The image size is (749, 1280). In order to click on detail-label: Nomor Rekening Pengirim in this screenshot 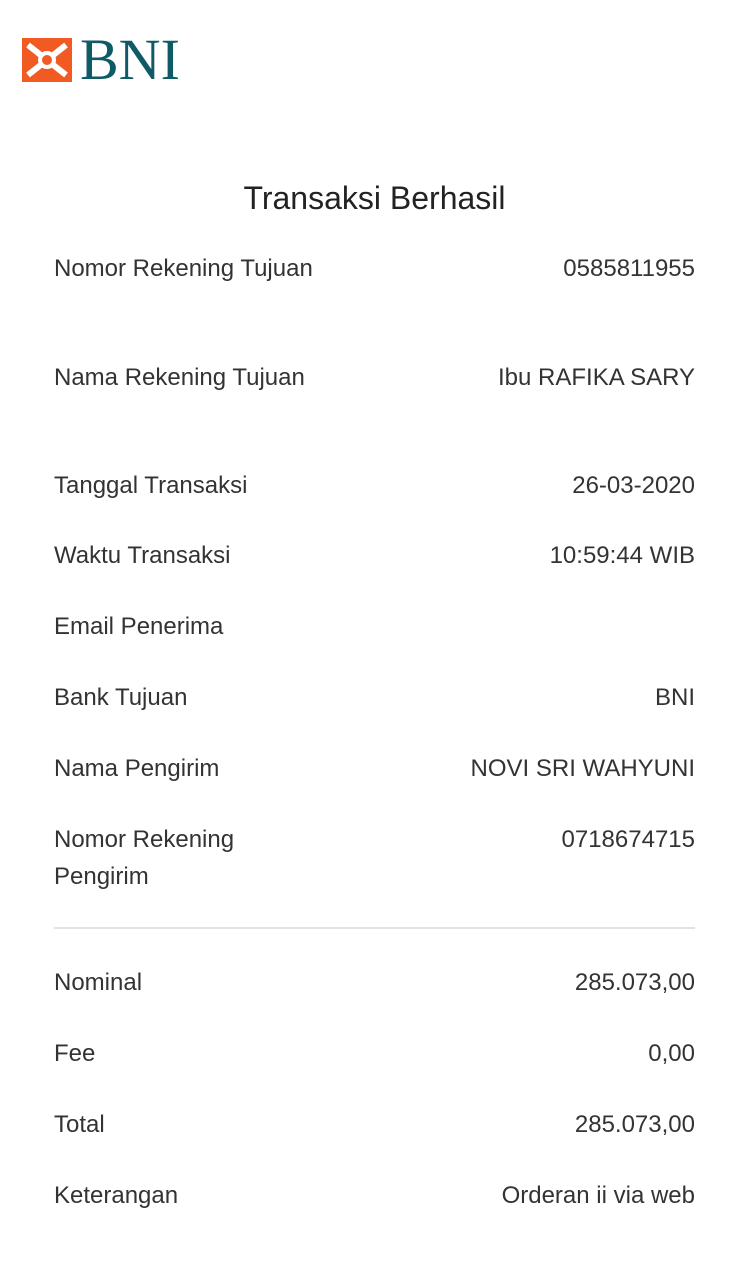, I will do `click(144, 858)`.